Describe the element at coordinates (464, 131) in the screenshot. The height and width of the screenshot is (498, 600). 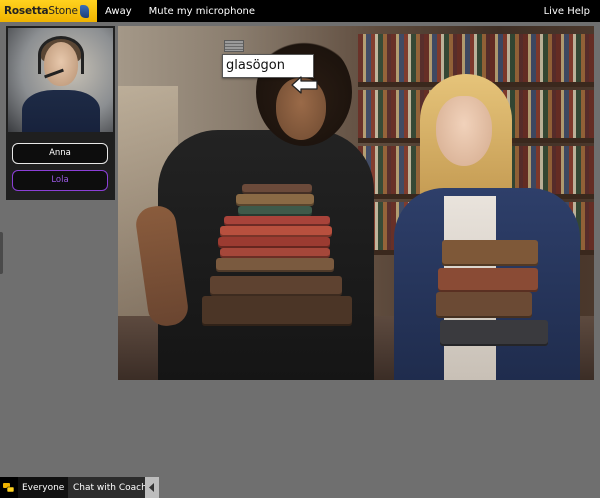
I see `woman-face` at that location.